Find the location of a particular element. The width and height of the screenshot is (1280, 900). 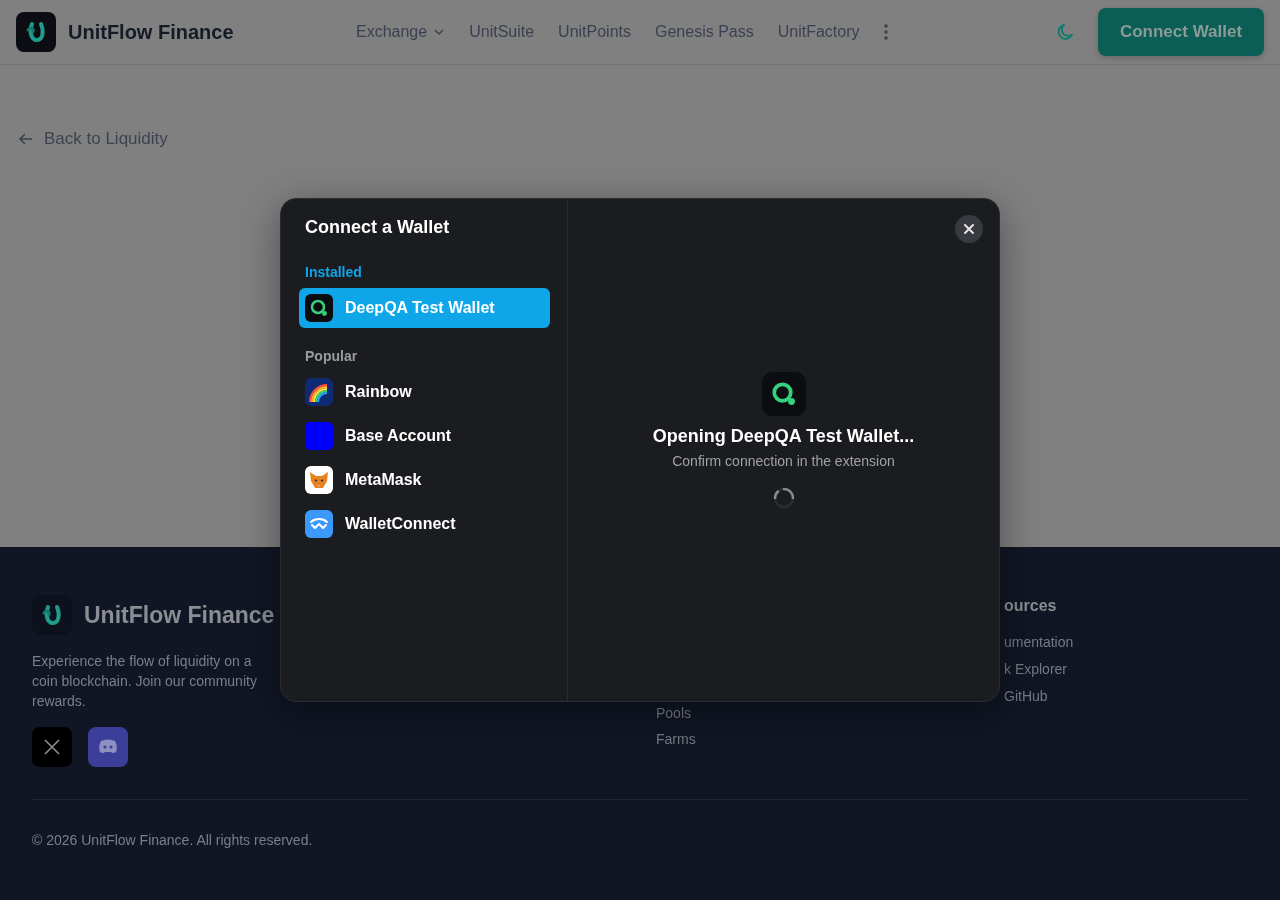

footer-heading: ources is located at coordinates (1030, 606).